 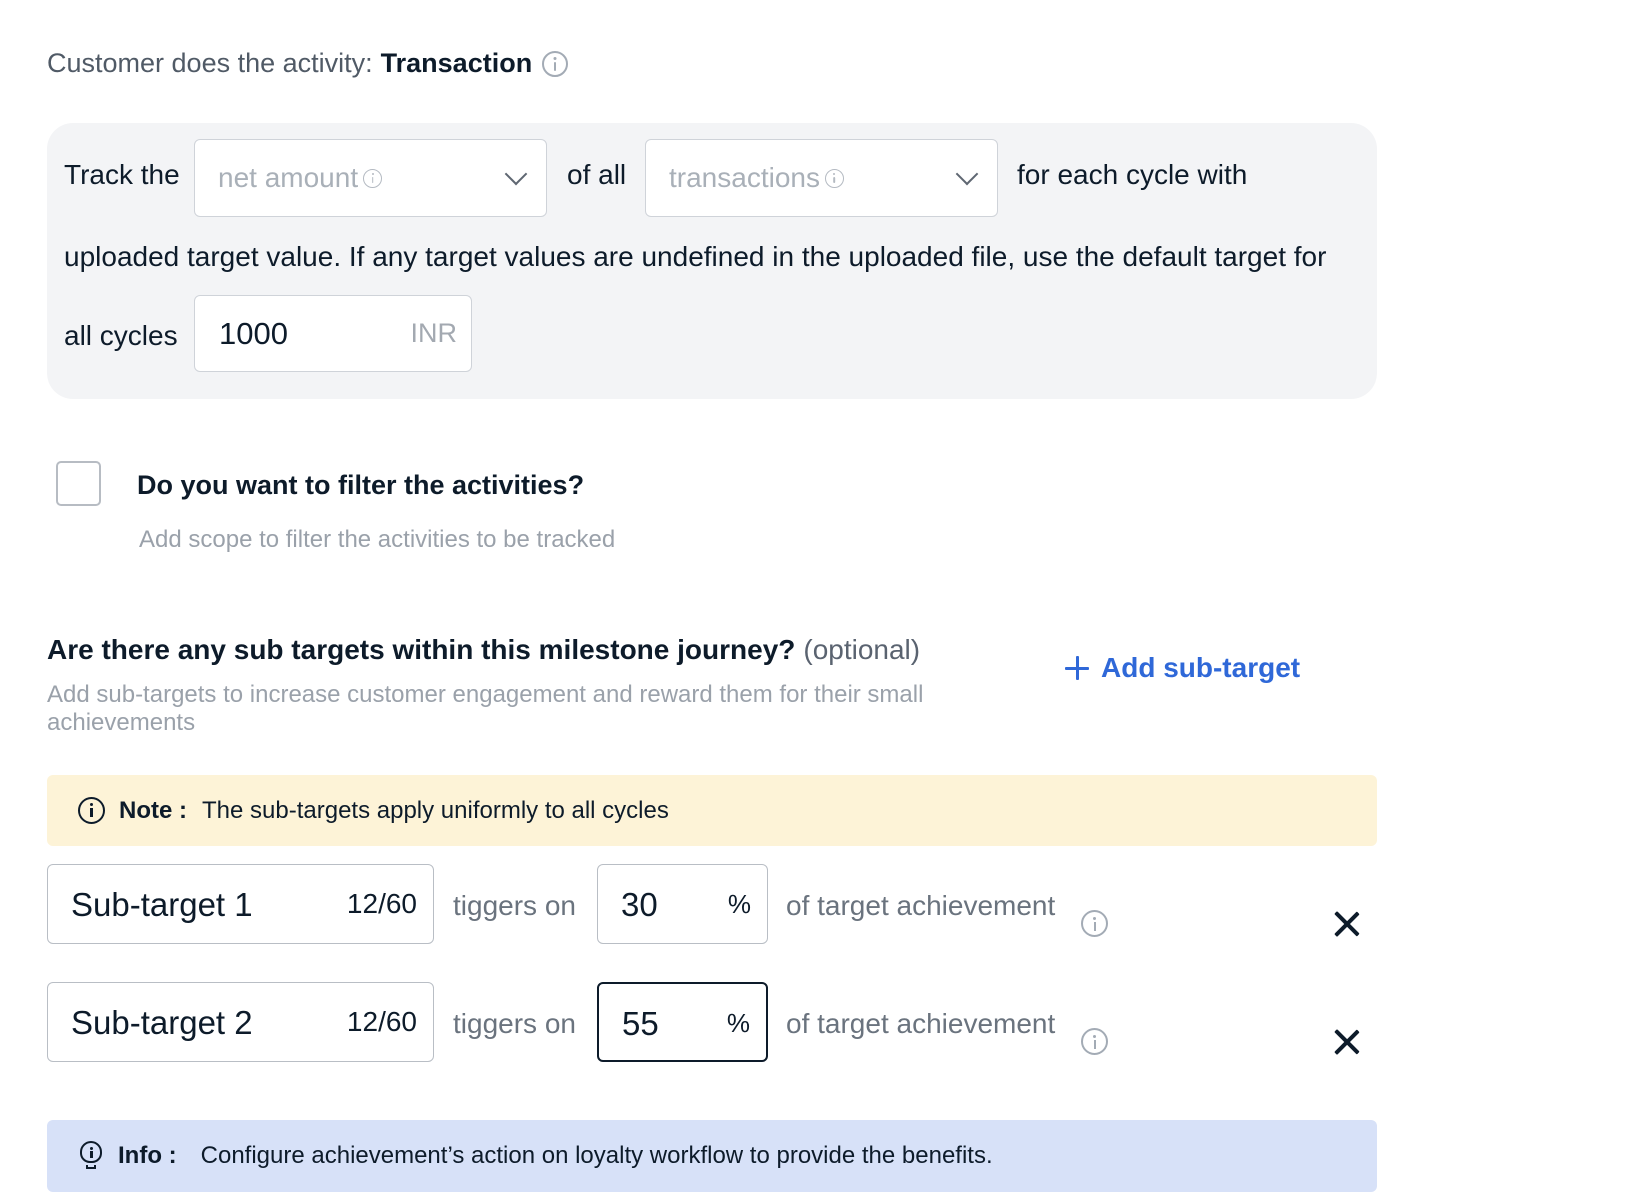 I want to click on lightbulb-icon, so click(x=91, y=1156).